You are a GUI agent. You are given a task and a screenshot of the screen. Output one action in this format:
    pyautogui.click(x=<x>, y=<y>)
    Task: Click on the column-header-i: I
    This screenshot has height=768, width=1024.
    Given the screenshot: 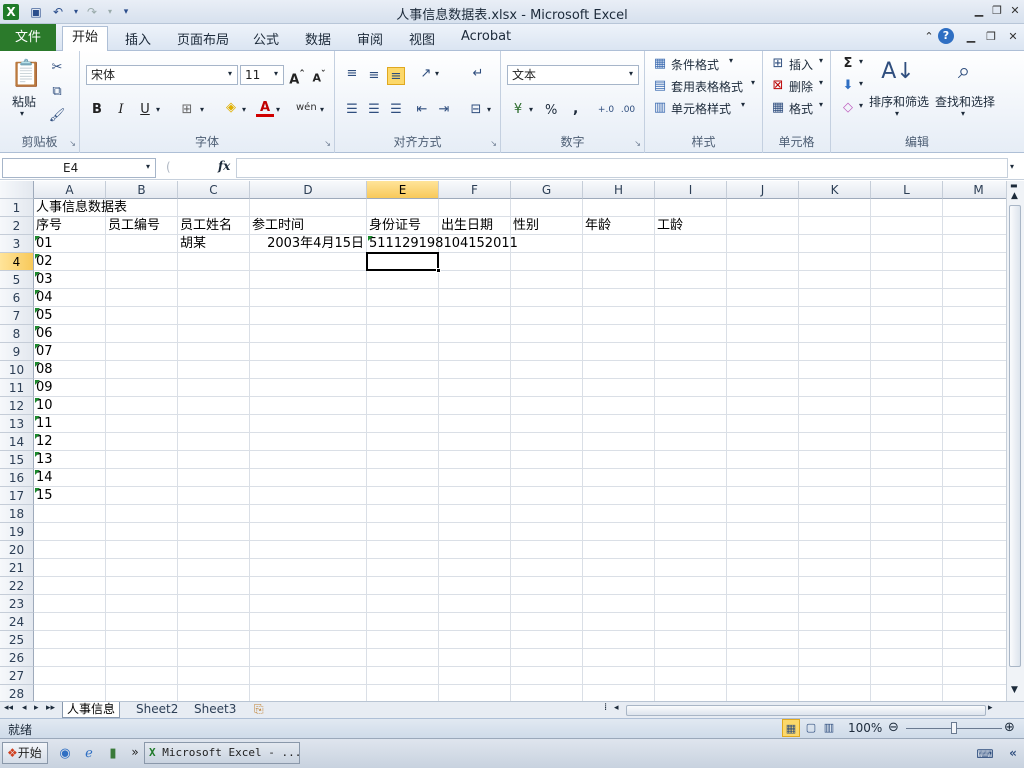 What is the action you would take?
    pyautogui.click(x=691, y=190)
    